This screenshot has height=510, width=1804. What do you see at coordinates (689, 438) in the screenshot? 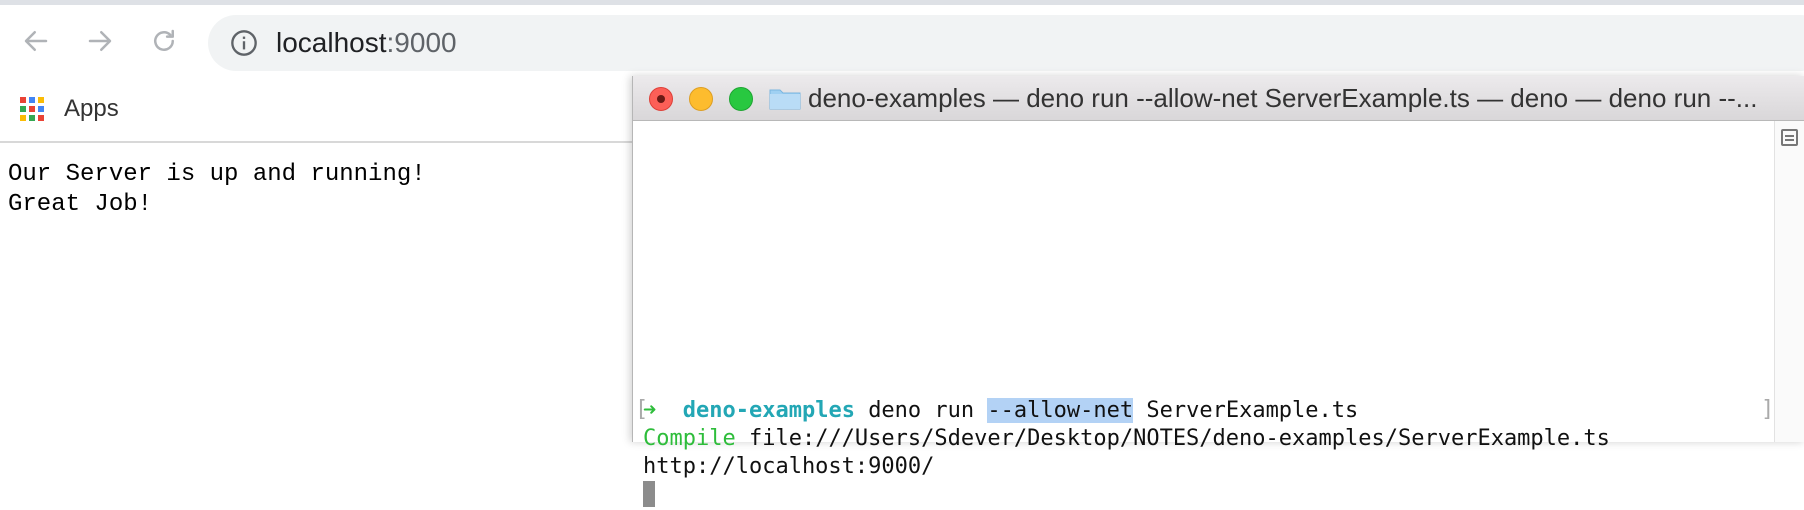
I see `compile-label: Compile` at bounding box center [689, 438].